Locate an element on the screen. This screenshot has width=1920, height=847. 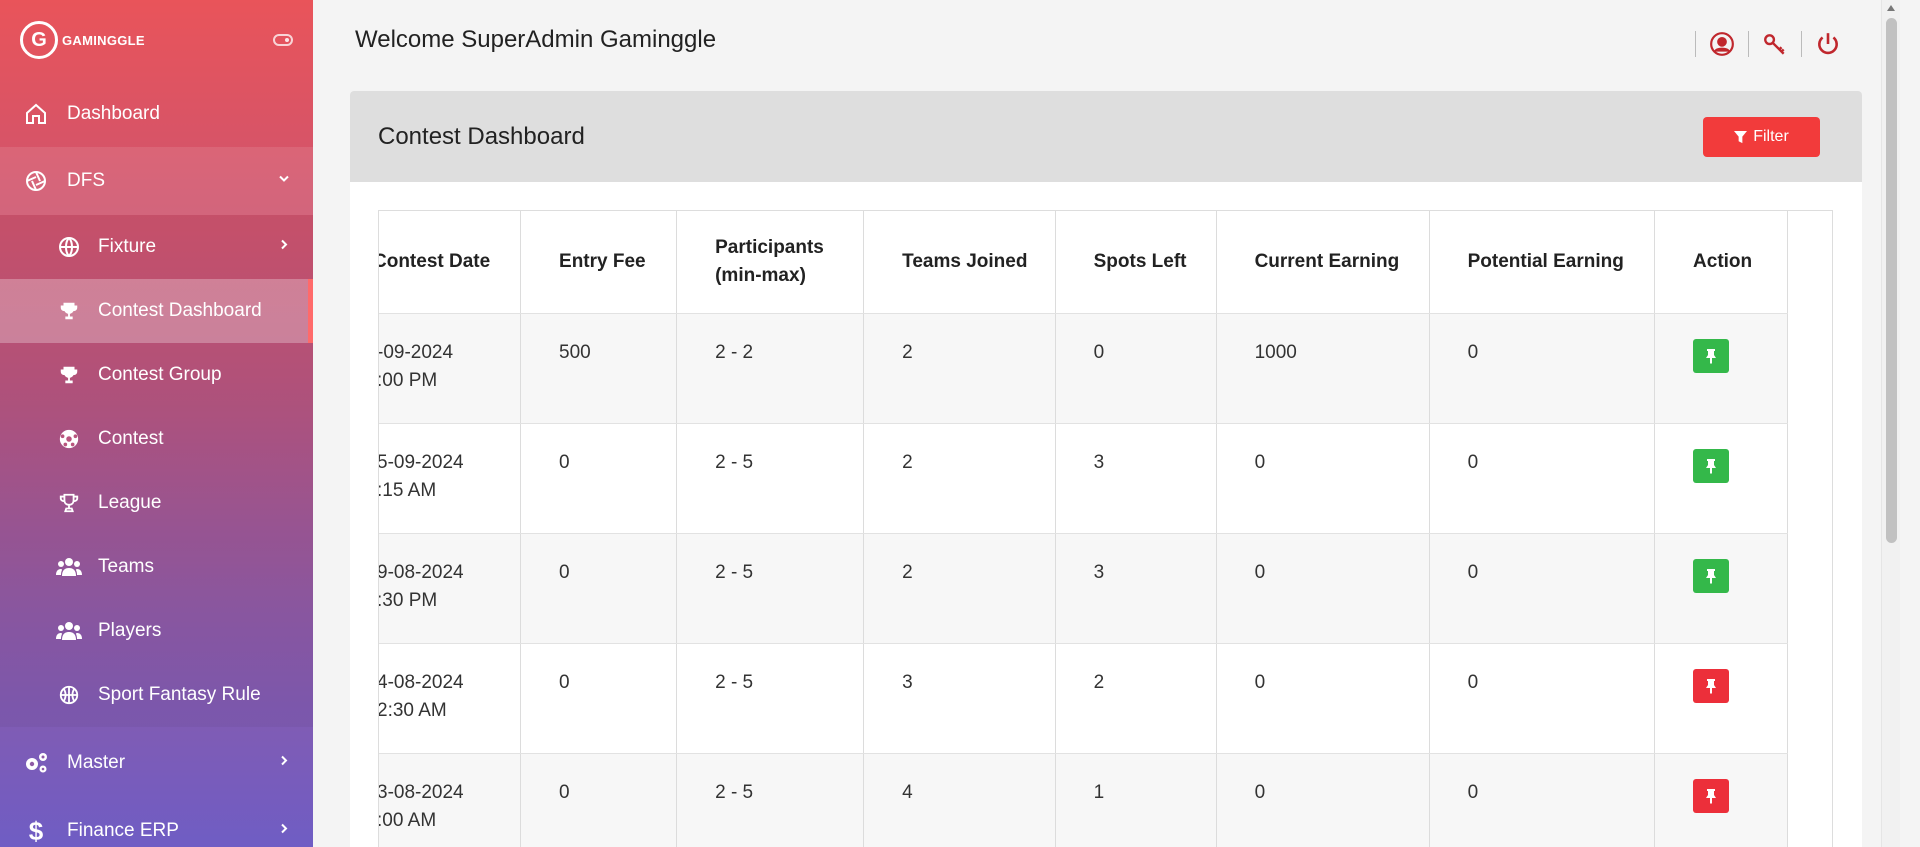
column-header-teams-joined: Teams Joined is located at coordinates (959, 262).